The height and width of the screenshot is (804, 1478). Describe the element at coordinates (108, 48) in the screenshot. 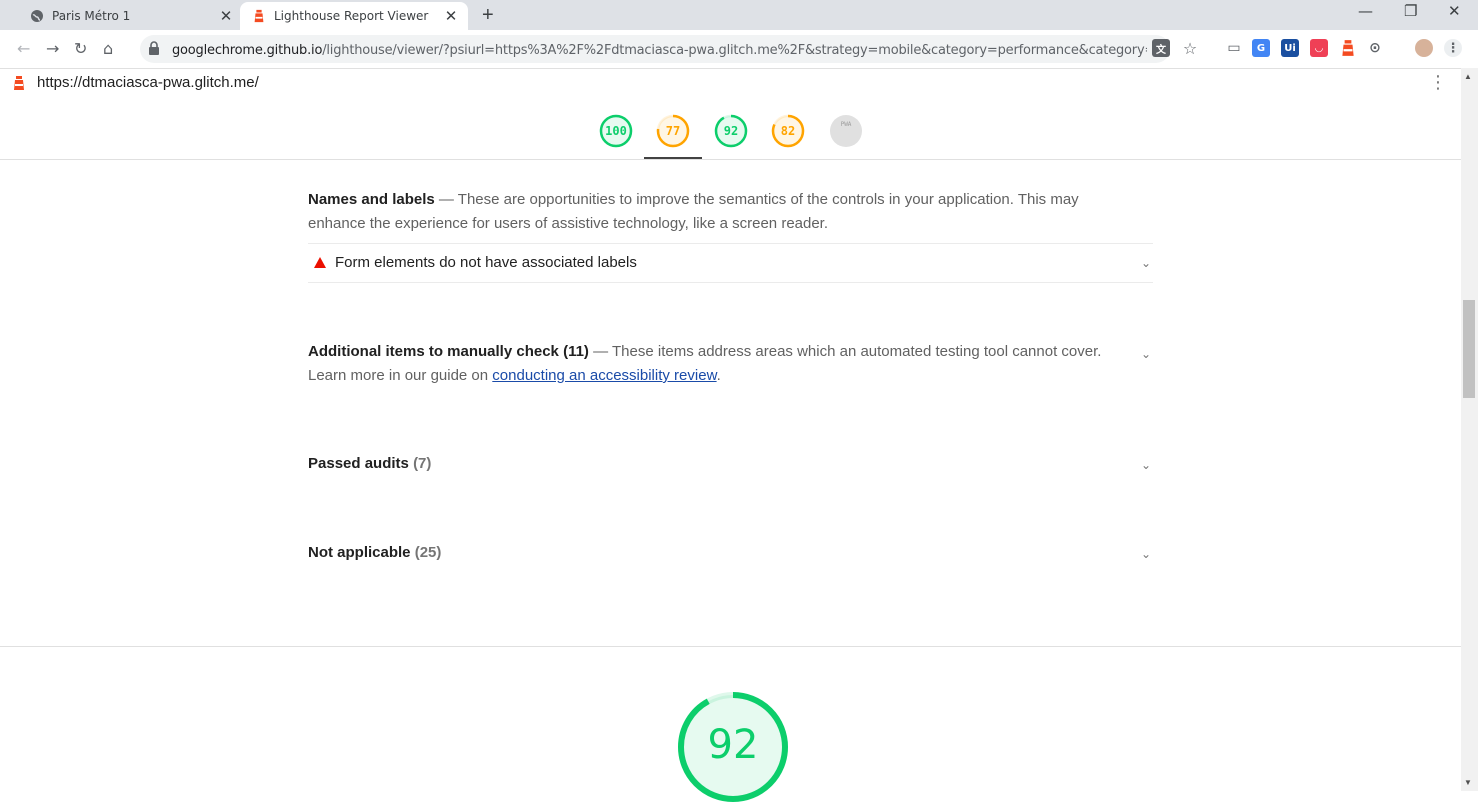

I see `home-icon: ⌂` at that location.